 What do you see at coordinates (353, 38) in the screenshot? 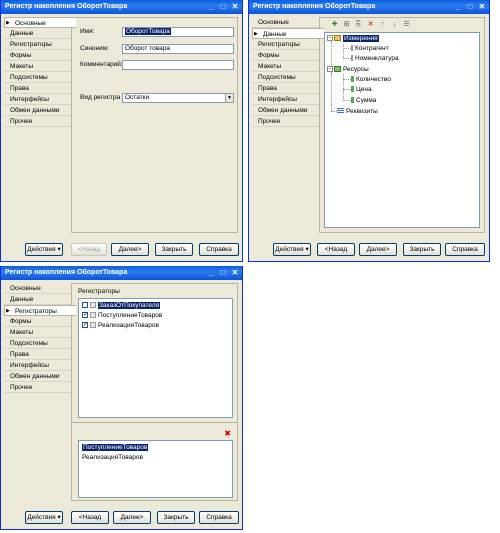
I see `tree-node-dimensions: − Измерения` at bounding box center [353, 38].